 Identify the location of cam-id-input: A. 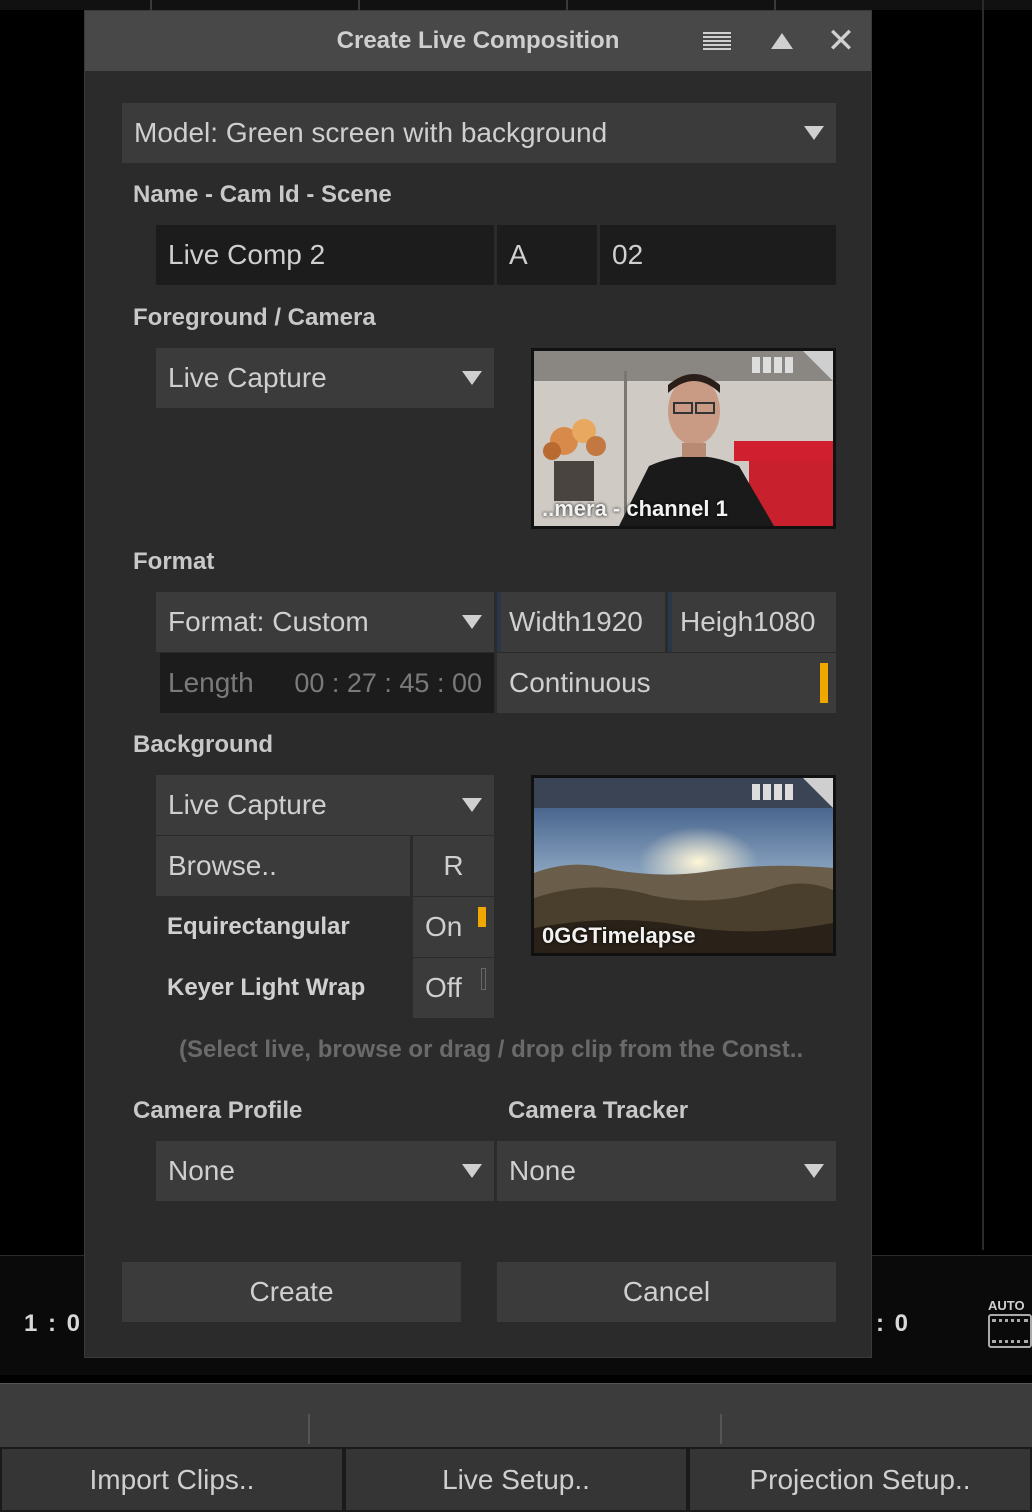
(547, 255).